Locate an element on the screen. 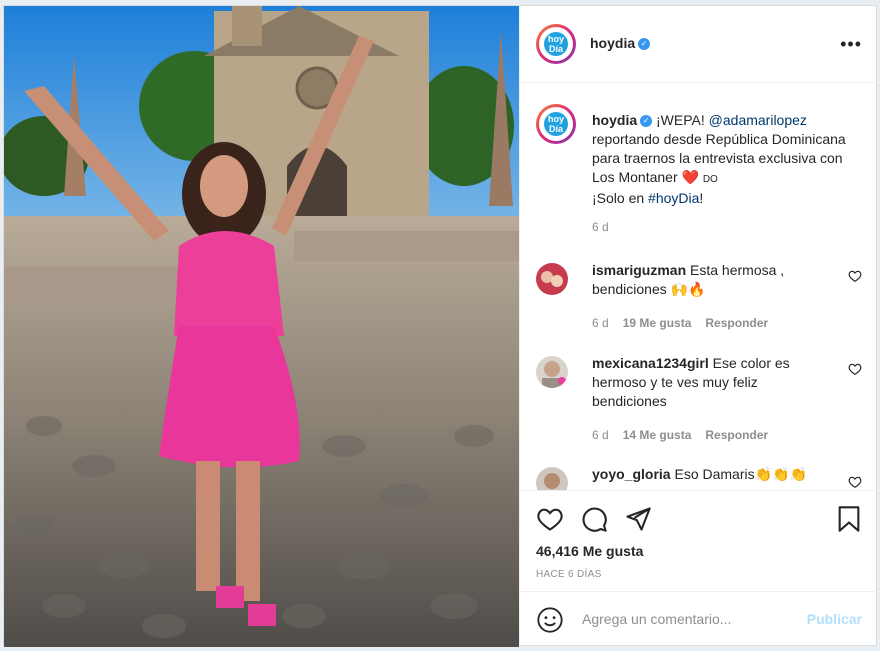 The image size is (880, 651). post-header: hoy Día hoydia ✓ ••• is located at coordinates (699, 44).